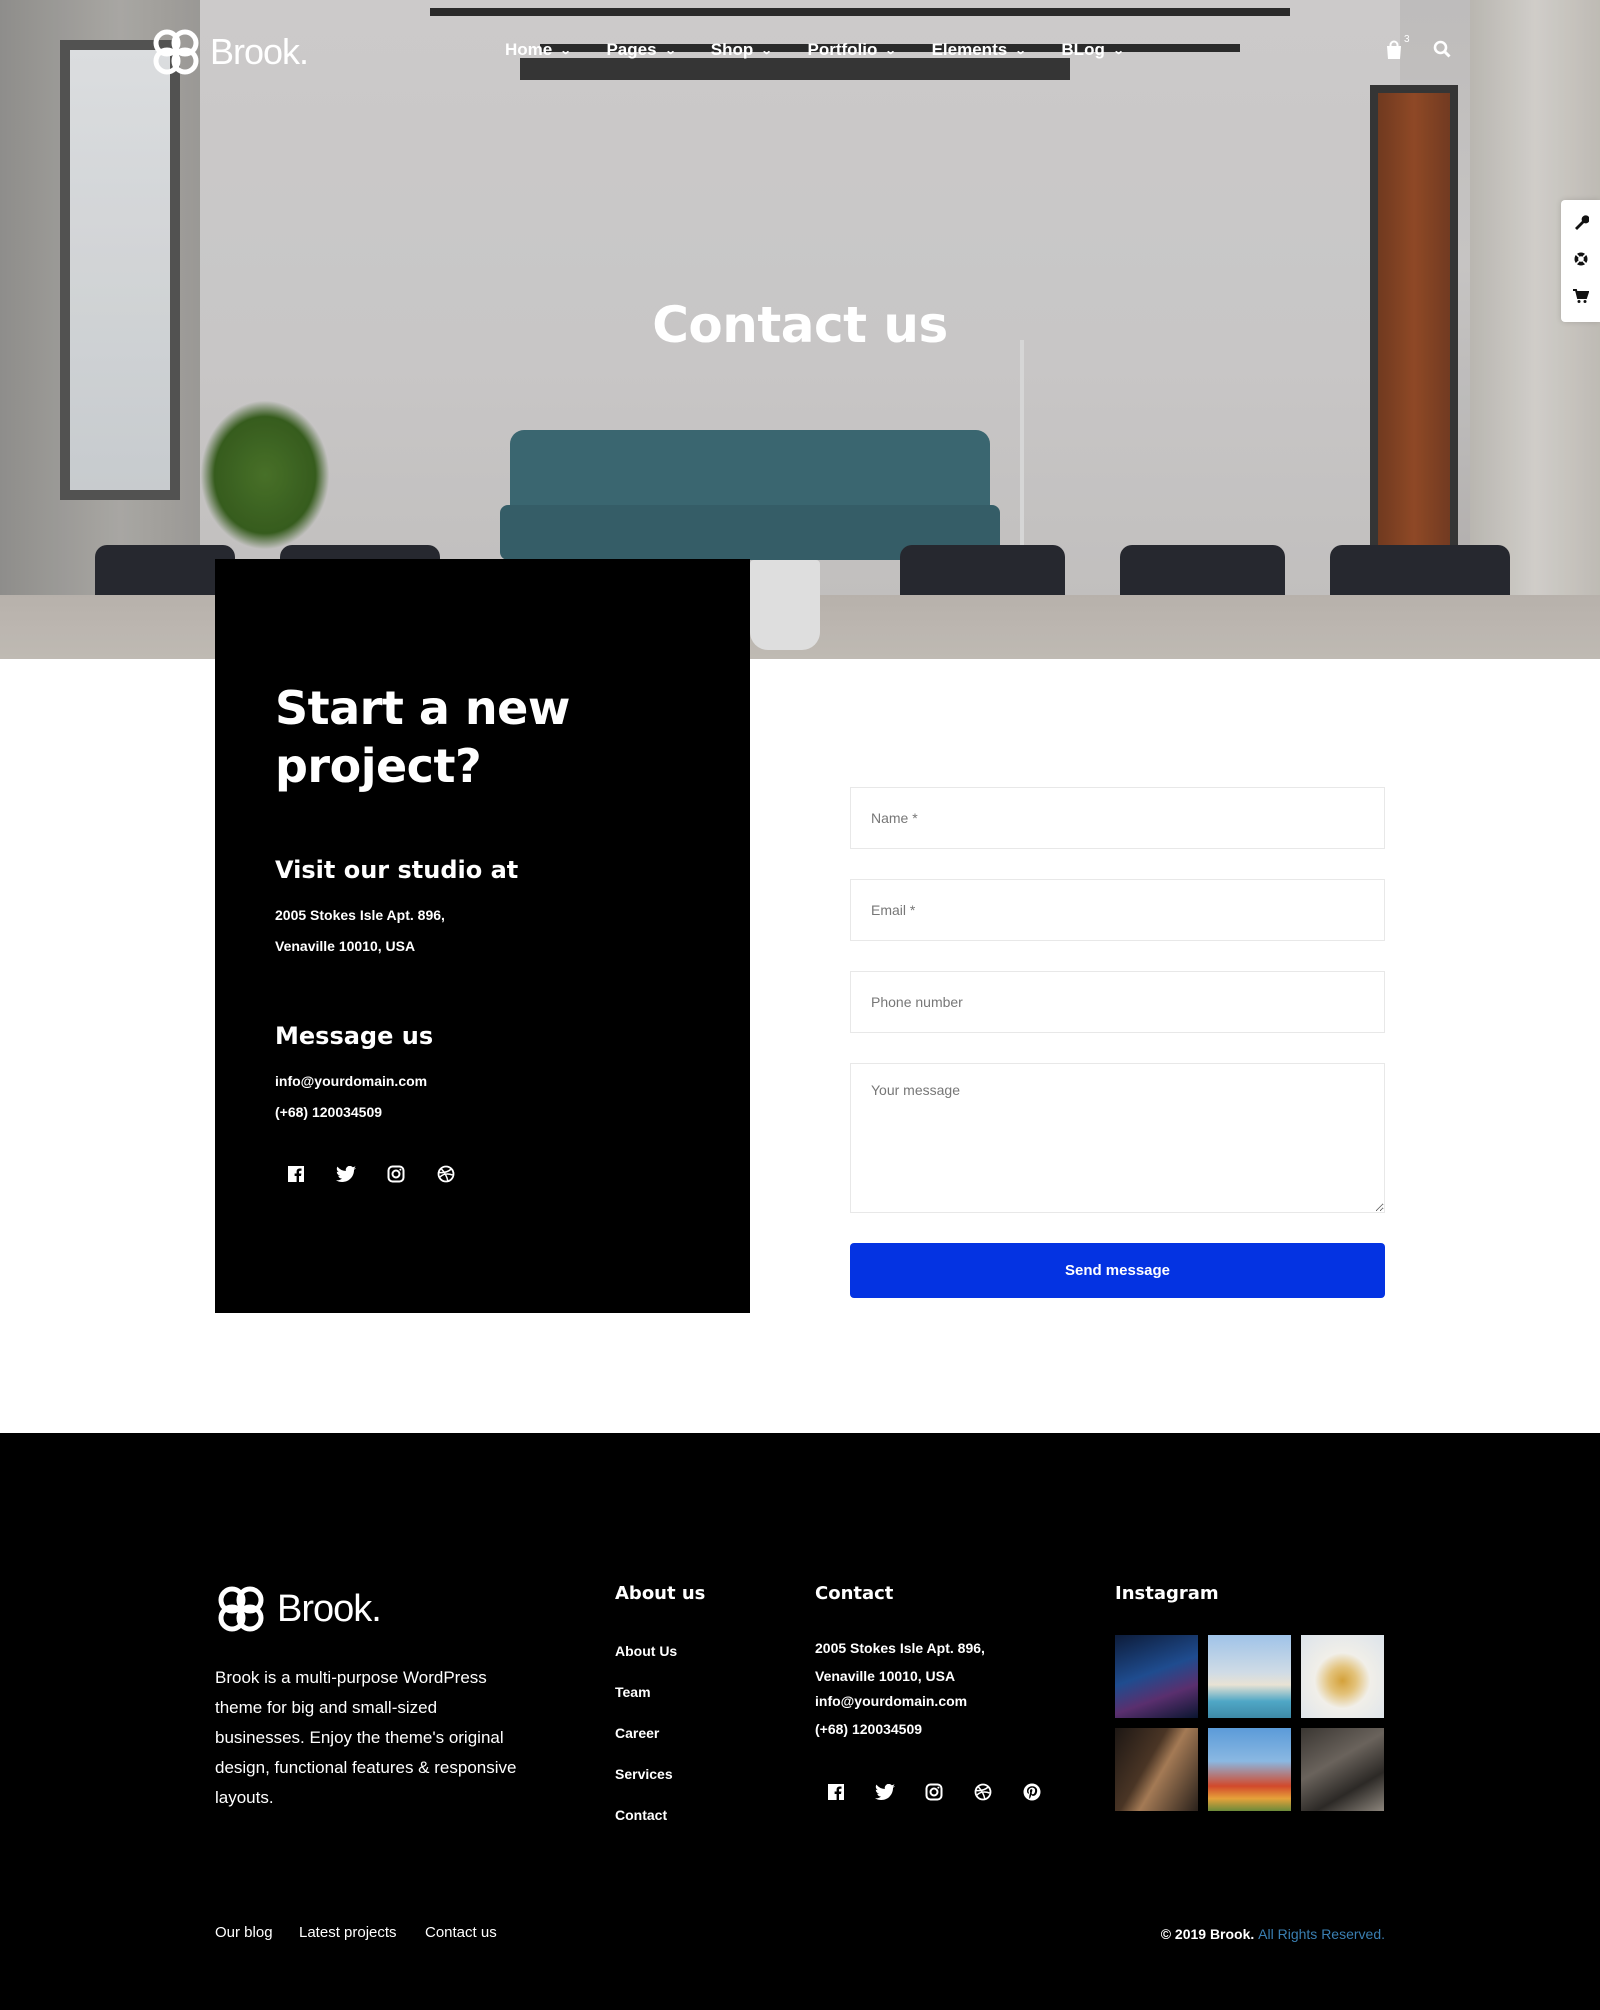 The width and height of the screenshot is (1600, 2010). Describe the element at coordinates (631, 49) in the screenshot. I see `nav-label: Pages` at that location.